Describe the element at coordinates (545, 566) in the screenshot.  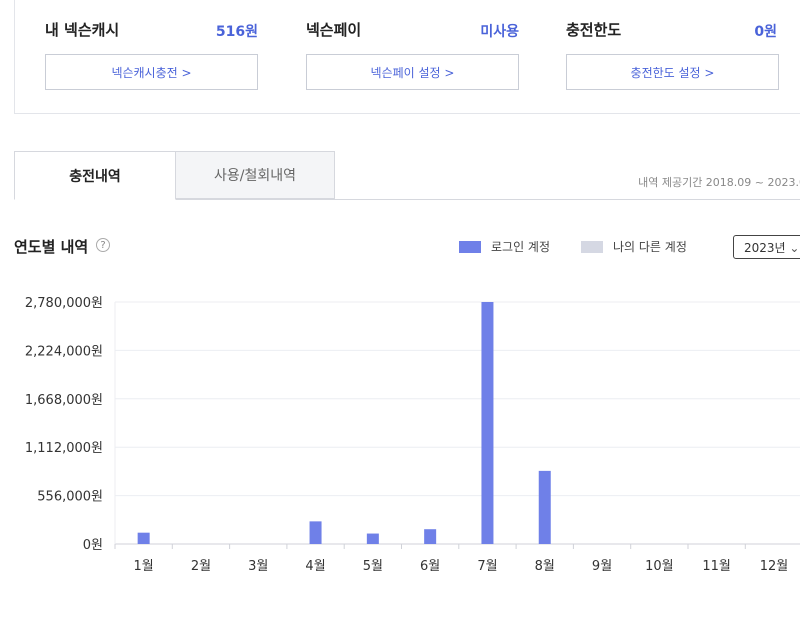
I see `x-tick-label: 8월` at that location.